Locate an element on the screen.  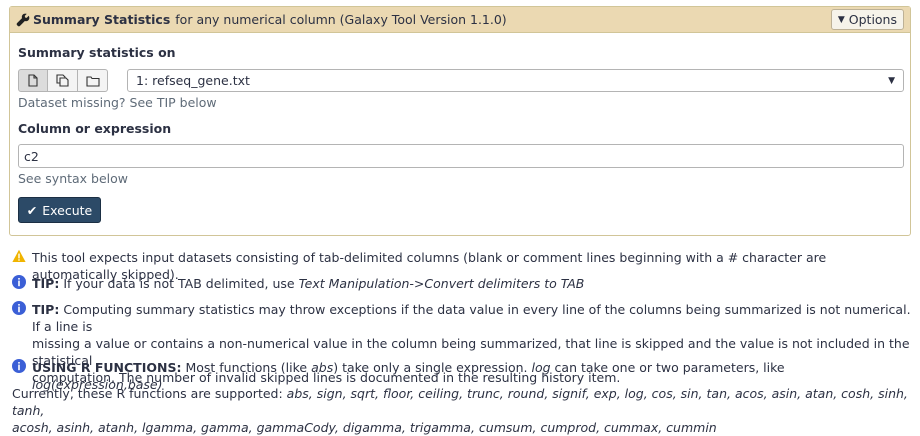
dataset-select-value: 1: refseq_gene.txt is located at coordinates (193, 80).